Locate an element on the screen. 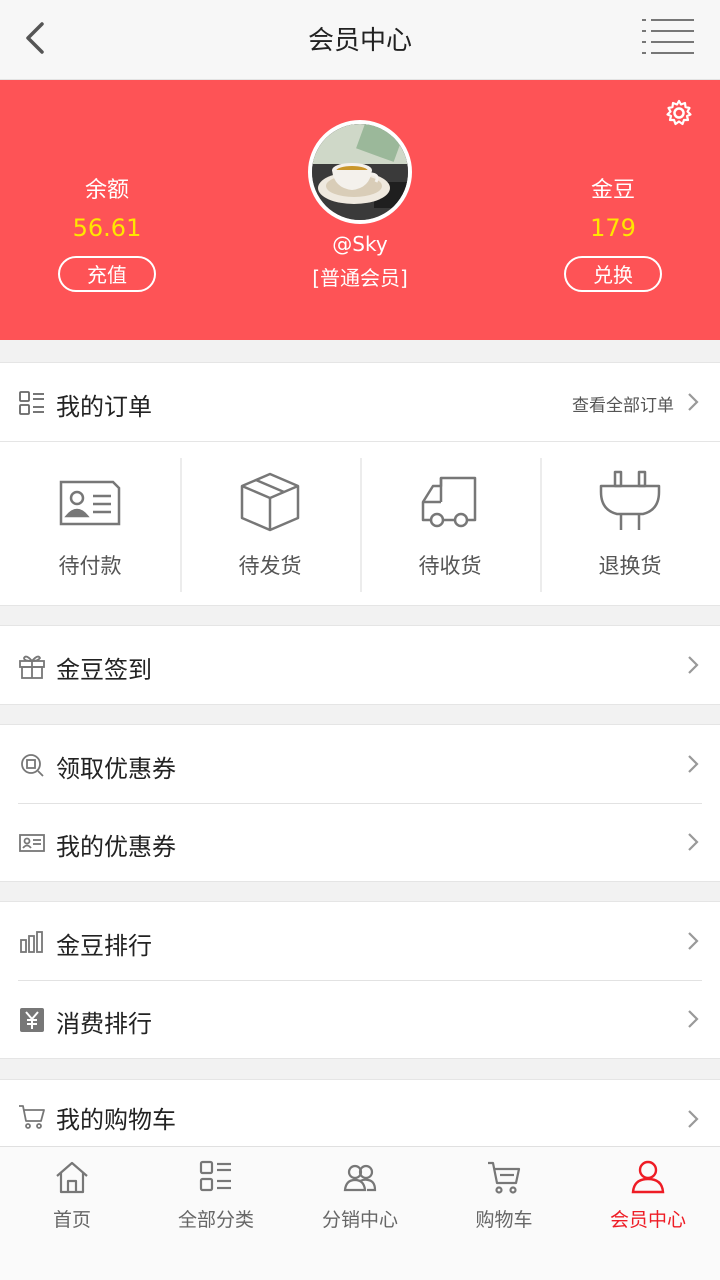 The height and width of the screenshot is (1280, 720). tab-label: 购物车 is located at coordinates (504, 1220).